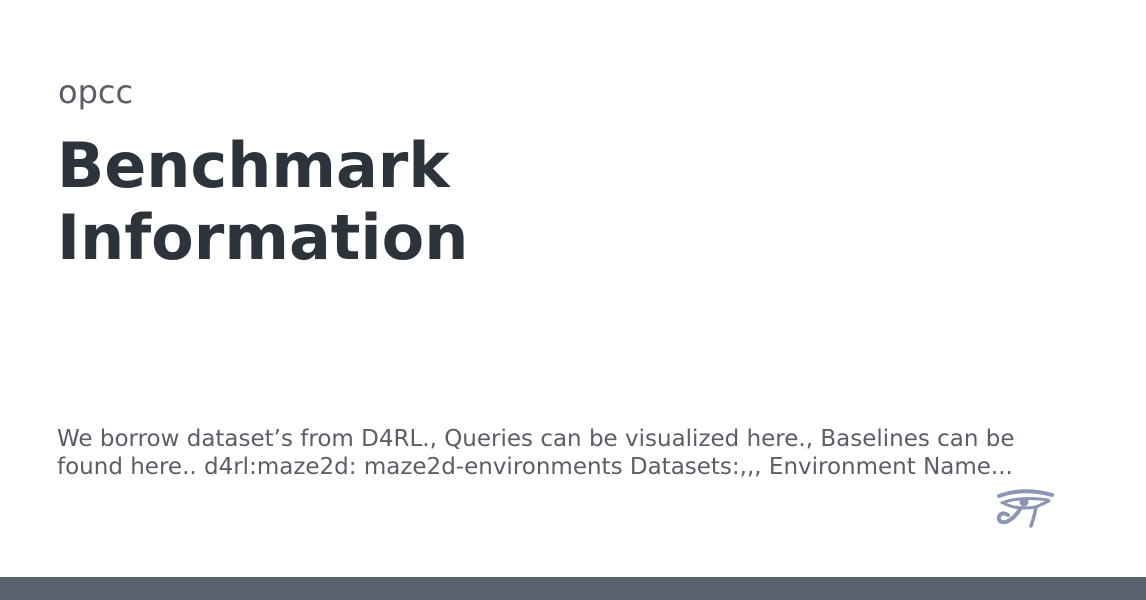 This screenshot has width=1146, height=600. I want to click on project-name: opcc, so click(96, 92).